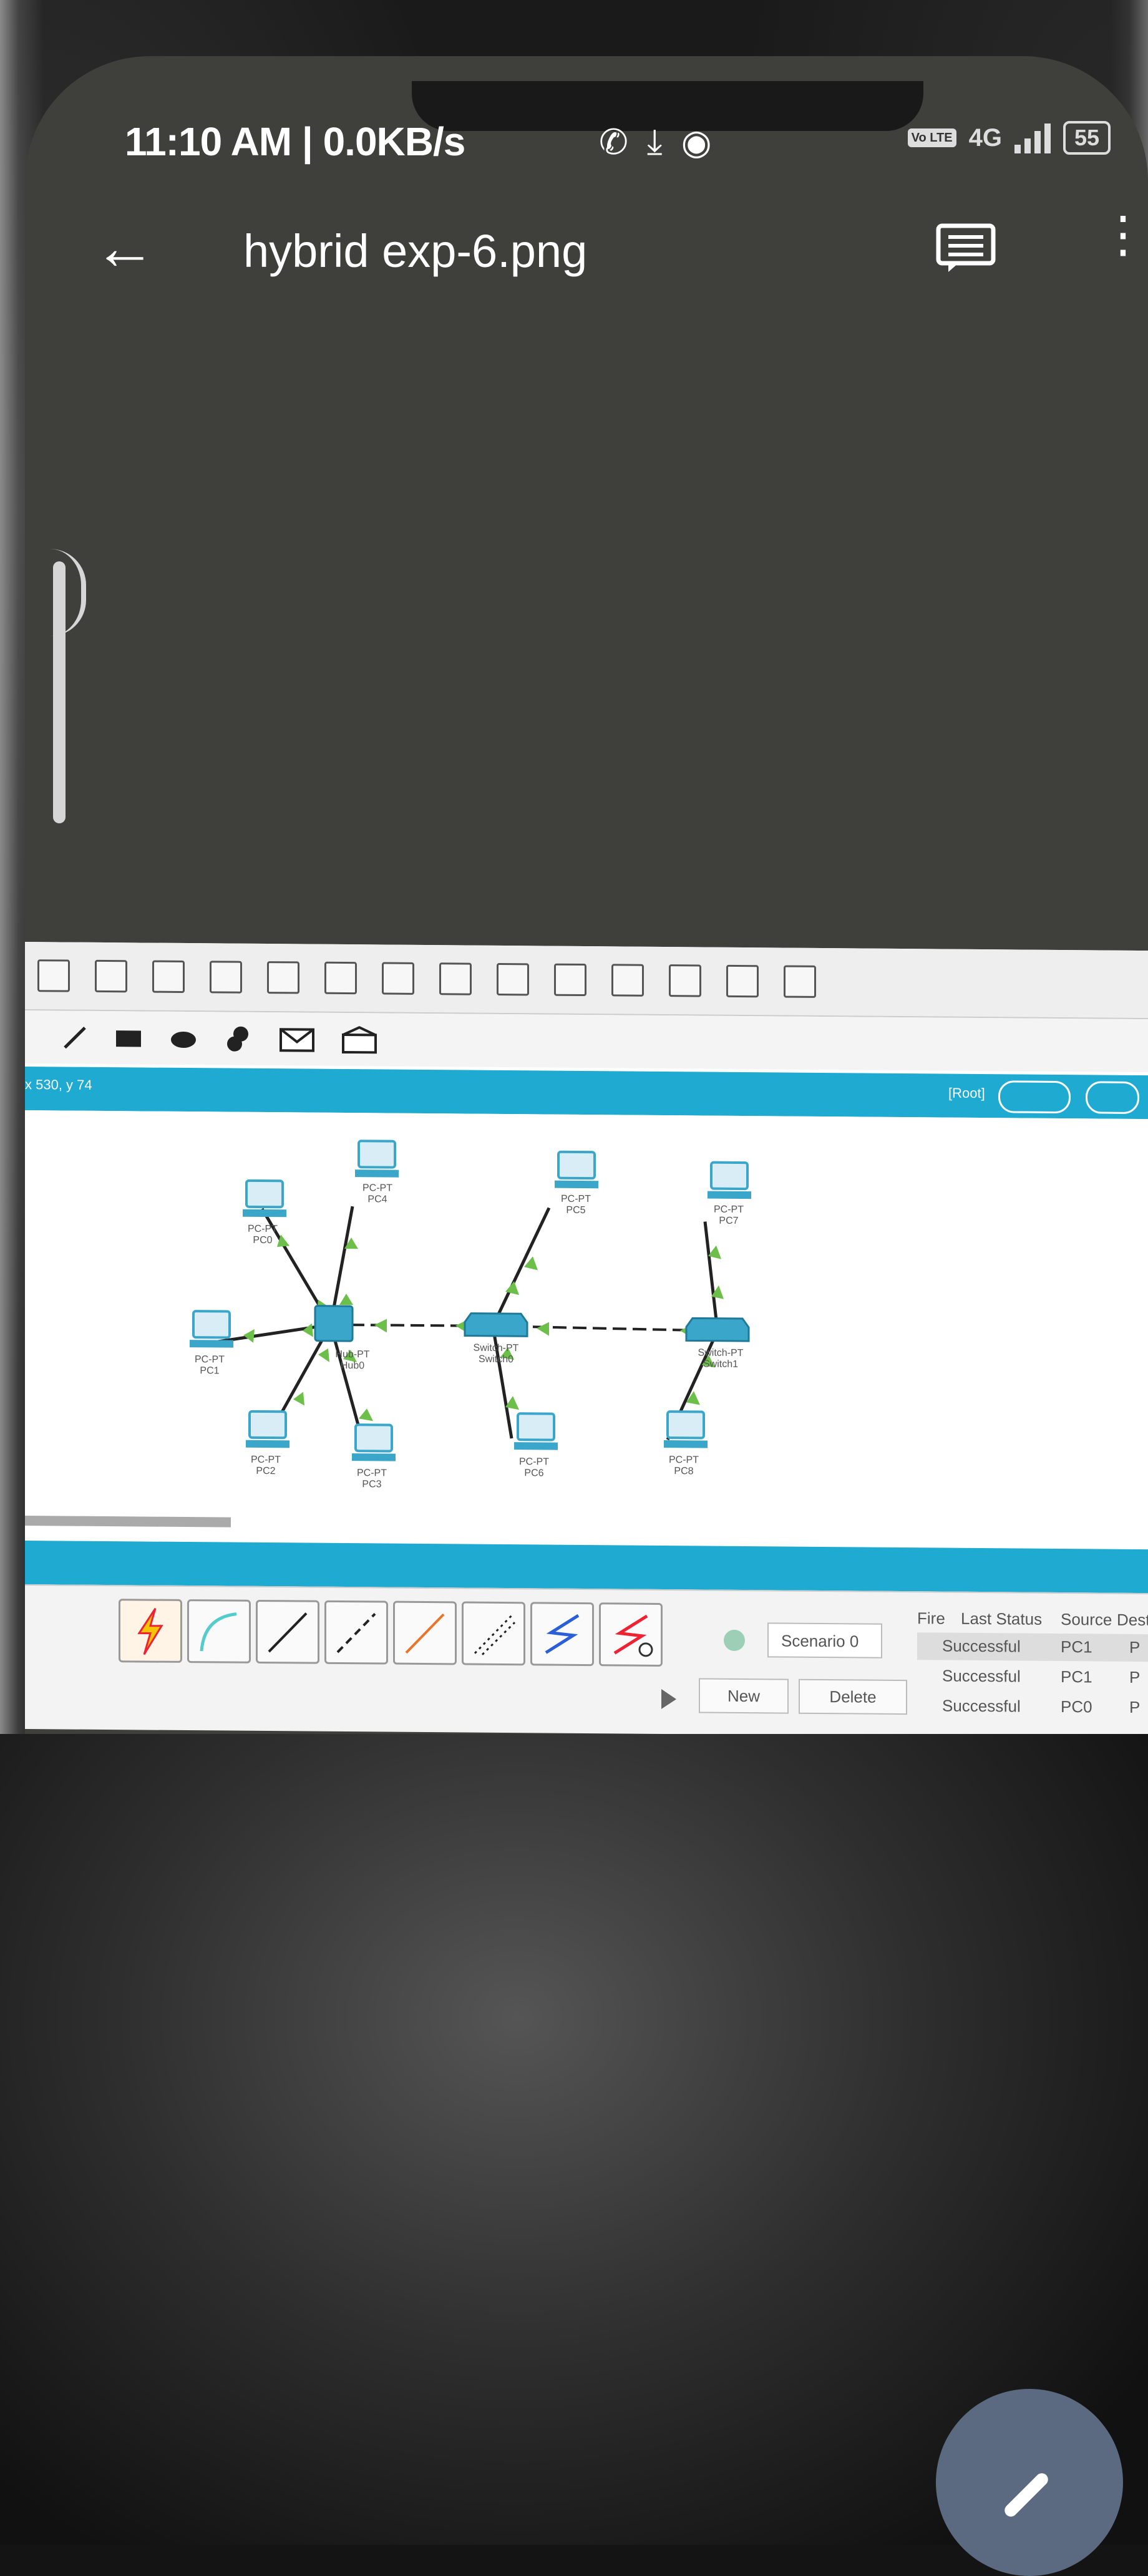 The image size is (1148, 2576). I want to click on pc-name-label: PC5, so click(575, 1210).